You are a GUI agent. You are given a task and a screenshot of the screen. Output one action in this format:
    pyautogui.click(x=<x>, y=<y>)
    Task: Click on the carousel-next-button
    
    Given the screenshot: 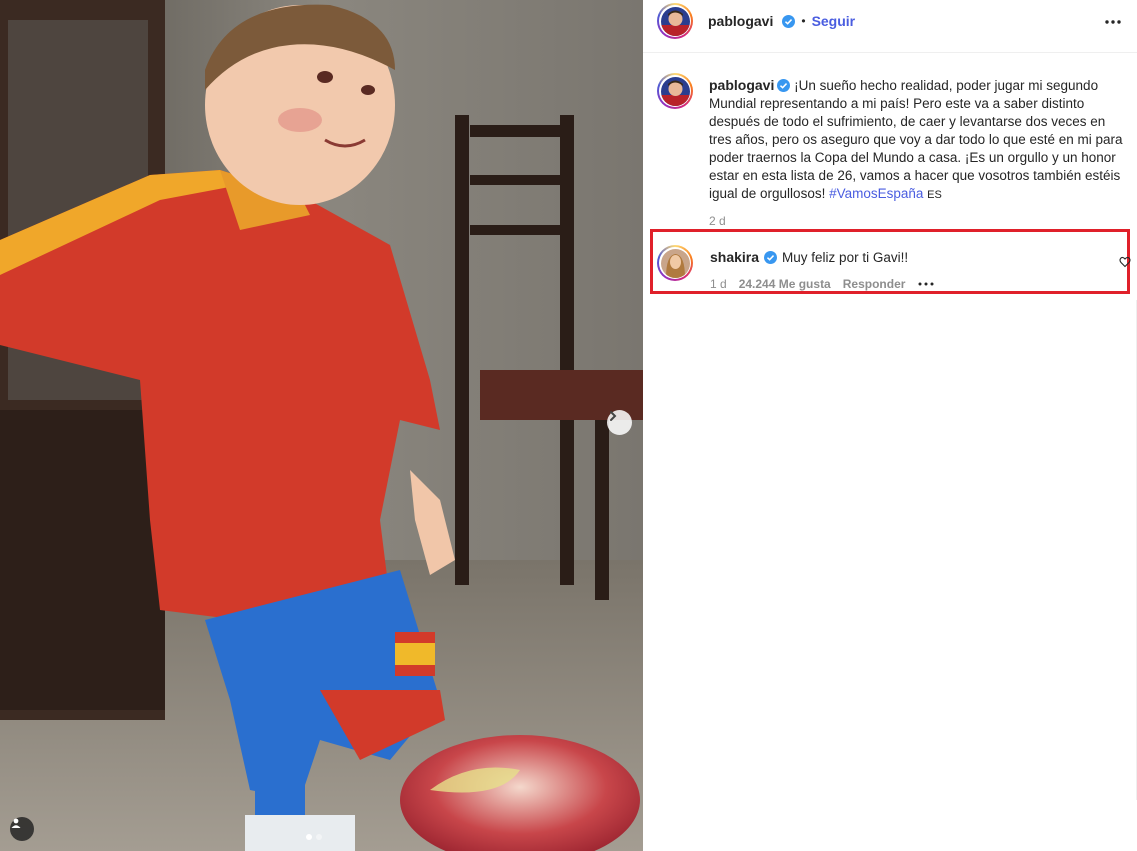 What is the action you would take?
    pyautogui.click(x=619, y=422)
    